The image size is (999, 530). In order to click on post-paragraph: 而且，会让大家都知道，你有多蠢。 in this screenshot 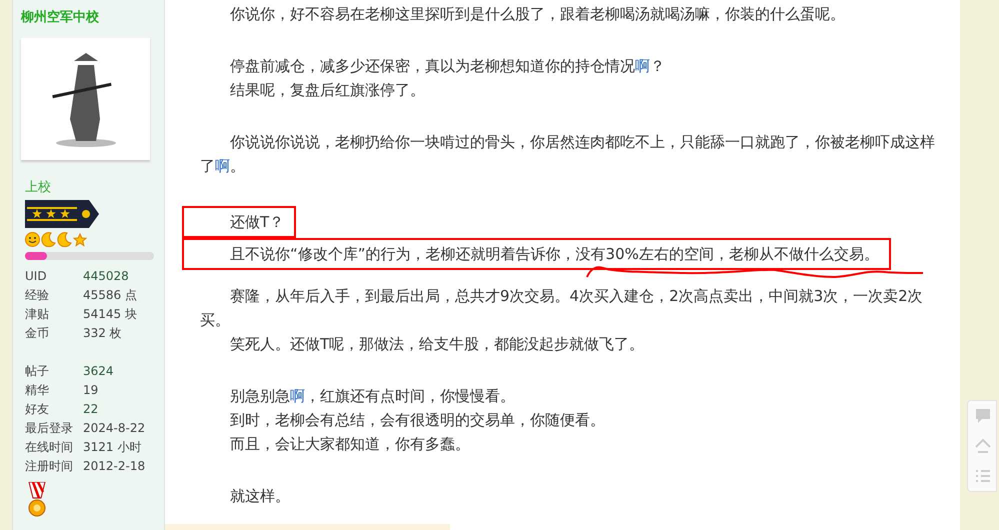, I will do `click(350, 444)`.